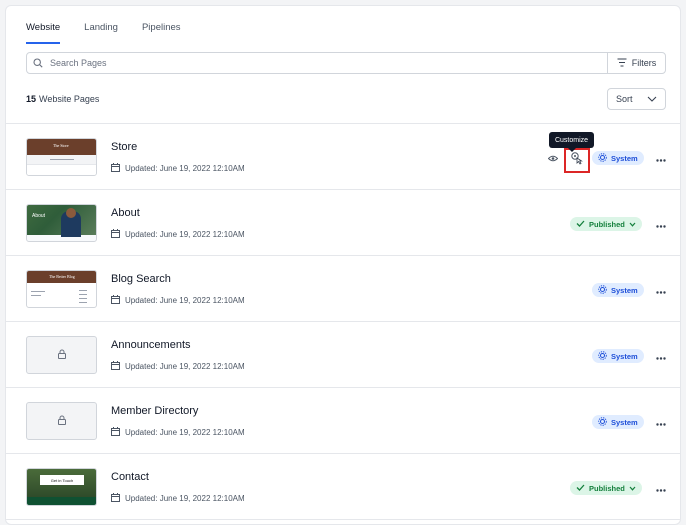 This screenshot has width=686, height=525. Describe the element at coordinates (154, 411) in the screenshot. I see `page-name: Member Directory` at that location.